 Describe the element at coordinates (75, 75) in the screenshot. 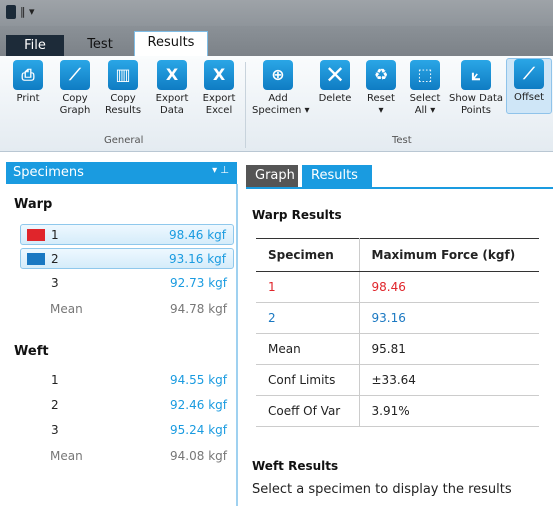

I see `copy-graph-icon: ⟋` at that location.